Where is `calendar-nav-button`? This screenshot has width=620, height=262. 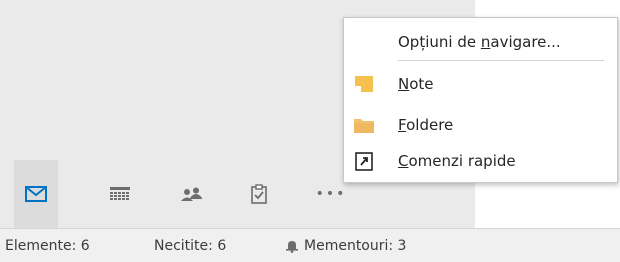
calendar-nav-button is located at coordinates (120, 194).